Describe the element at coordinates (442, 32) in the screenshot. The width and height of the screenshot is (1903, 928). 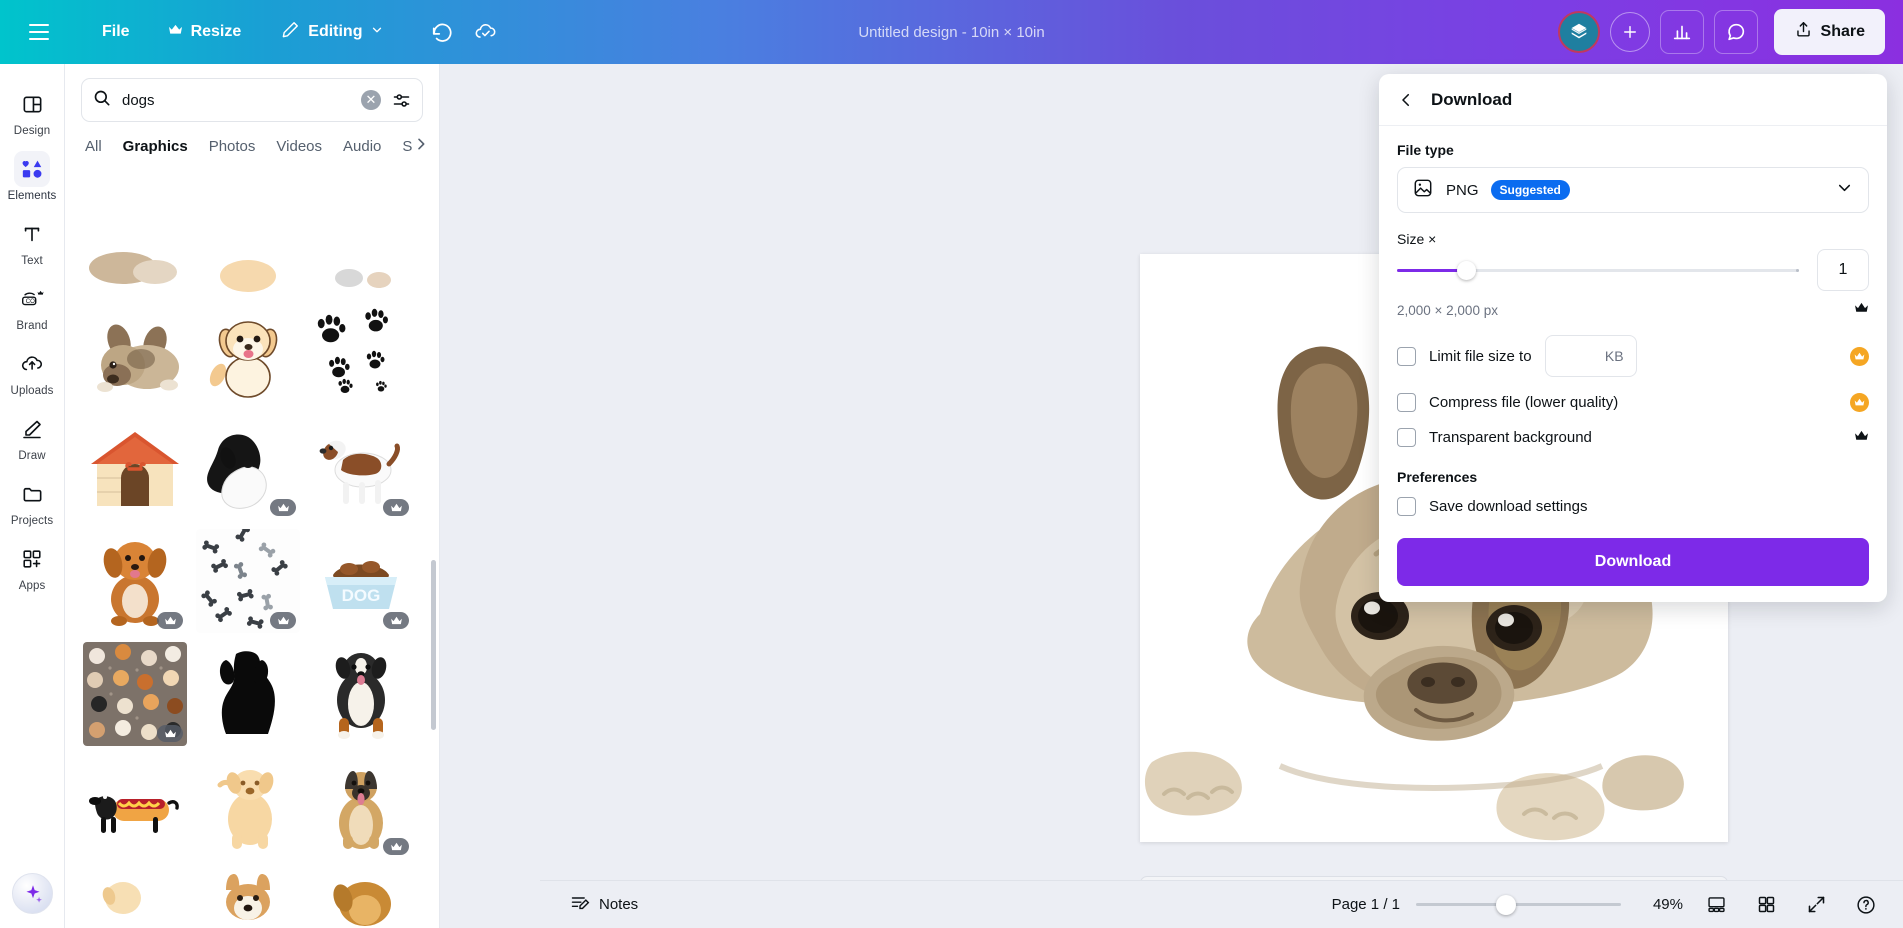
I see `undo-icon` at that location.